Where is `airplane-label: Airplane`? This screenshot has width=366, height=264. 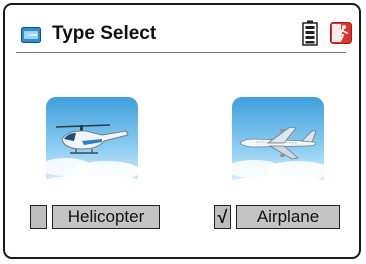 airplane-label: Airplane is located at coordinates (288, 217).